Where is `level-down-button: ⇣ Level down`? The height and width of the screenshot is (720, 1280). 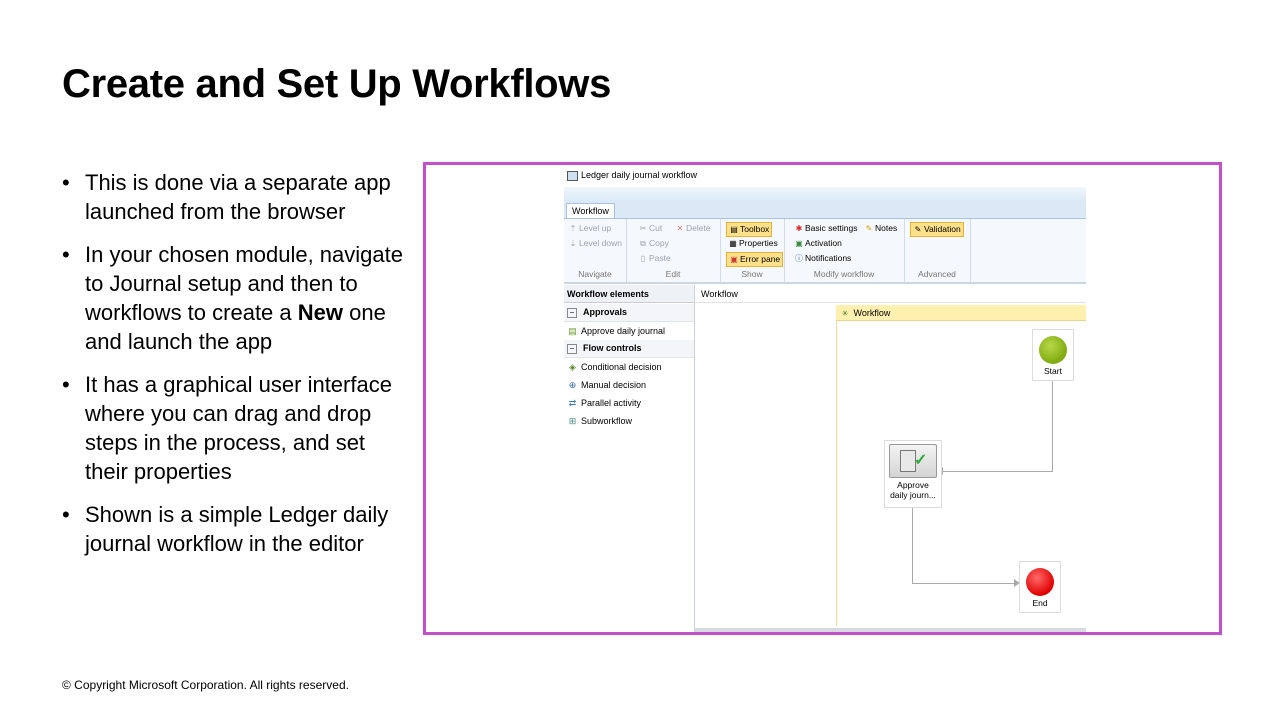
level-down-button: ⇣ Level down is located at coordinates (595, 243).